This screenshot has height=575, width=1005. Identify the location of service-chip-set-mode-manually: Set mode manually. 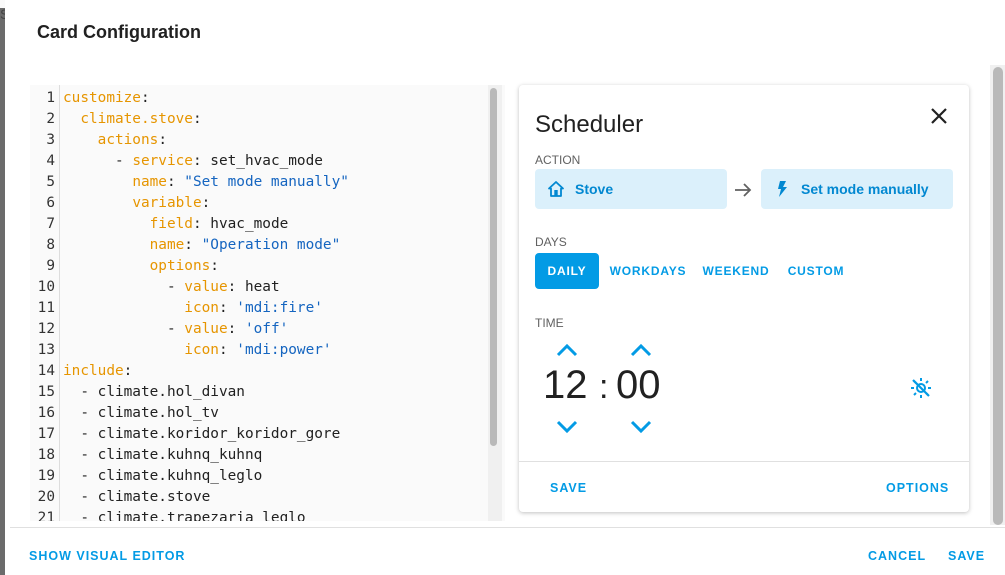
(857, 189).